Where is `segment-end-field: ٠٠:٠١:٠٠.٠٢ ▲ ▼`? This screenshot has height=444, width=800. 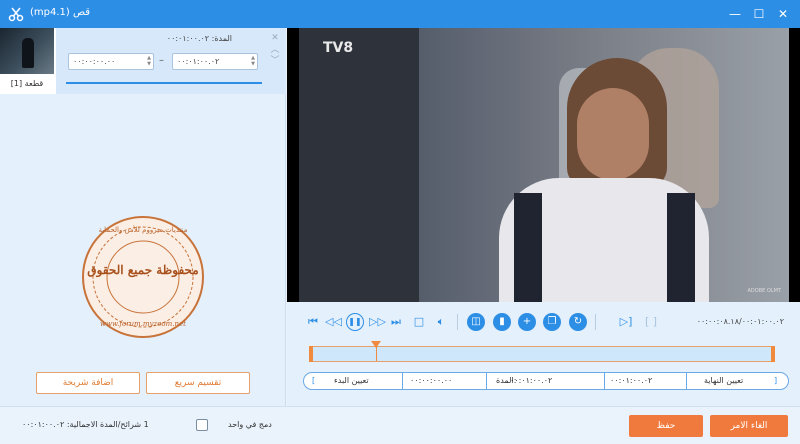
segment-end-field: ٠٠:٠١:٠٠.٠٢ ▲ ▼ is located at coordinates (215, 61).